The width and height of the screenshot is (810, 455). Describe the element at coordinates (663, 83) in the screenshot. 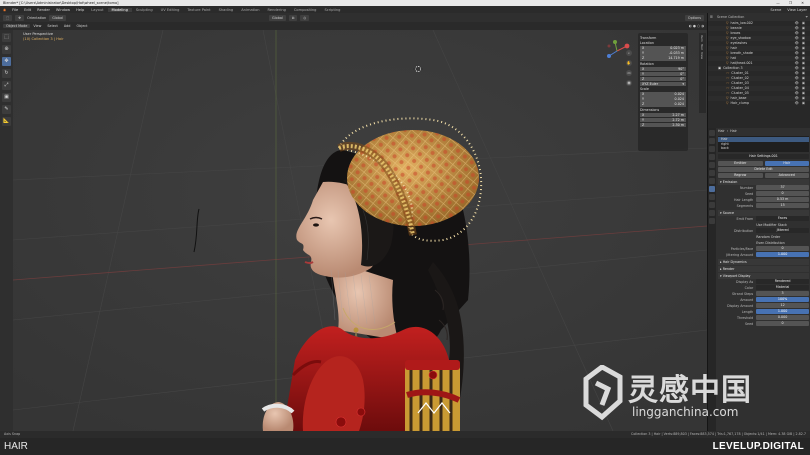

I see `rotation-mode-dropdown: XYZ Euler ▾` at that location.